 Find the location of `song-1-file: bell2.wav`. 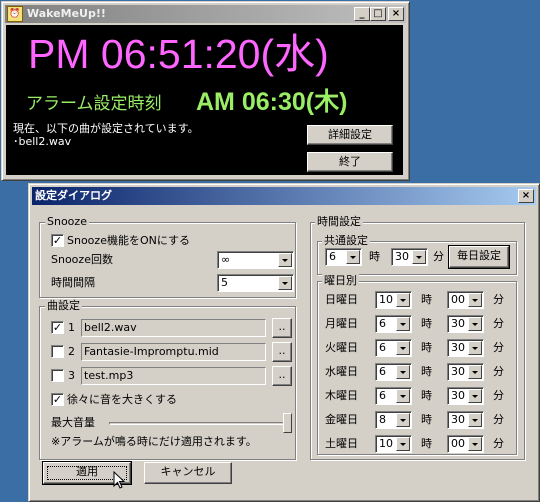

song-1-file: bell2.wav is located at coordinates (173, 328).